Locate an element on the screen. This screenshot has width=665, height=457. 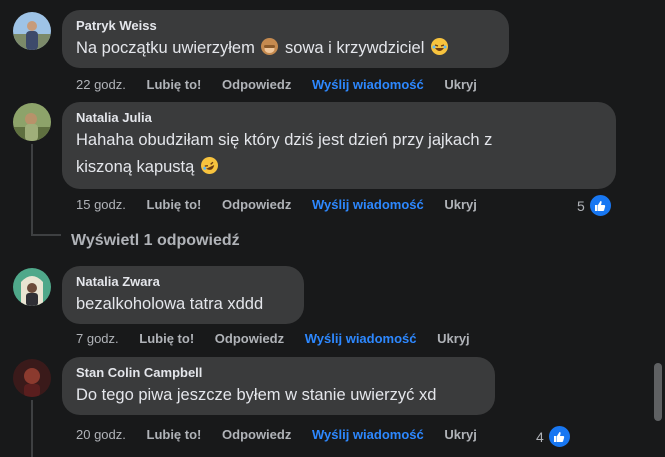
comment-author: Patryk Weiss is located at coordinates (285, 26).